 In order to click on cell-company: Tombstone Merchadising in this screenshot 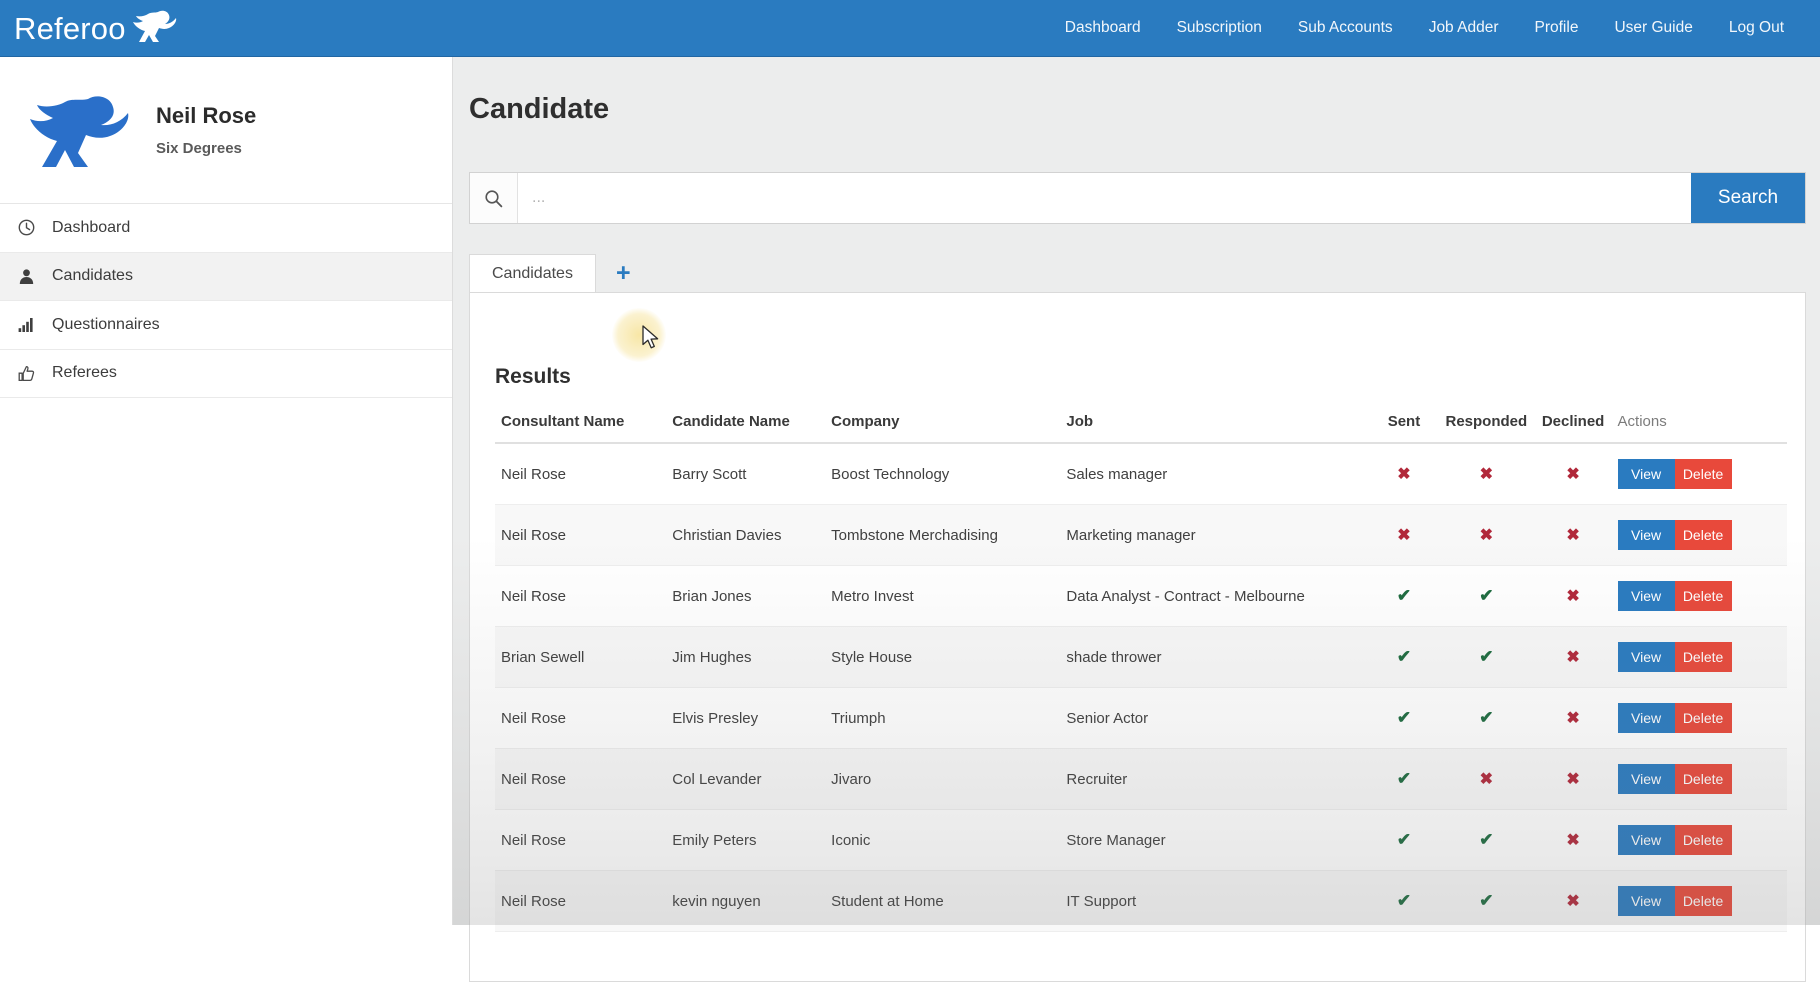, I will do `click(943, 535)`.